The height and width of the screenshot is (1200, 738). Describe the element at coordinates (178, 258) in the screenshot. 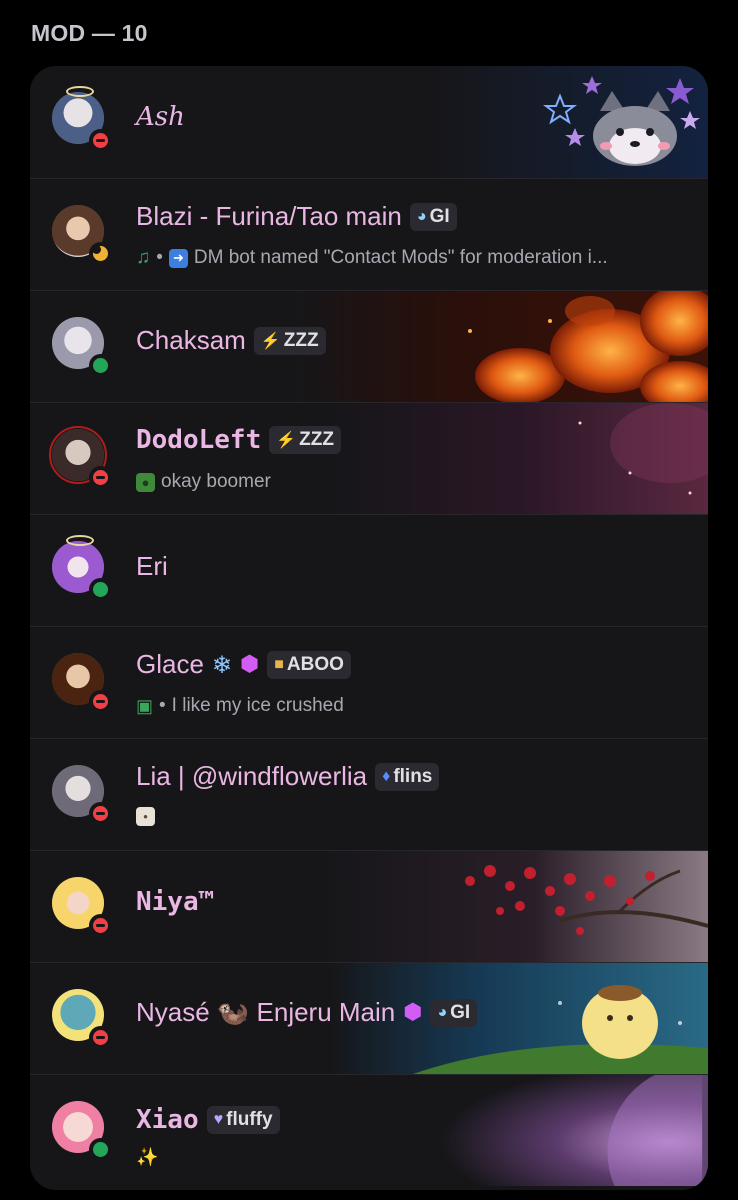

I see `arrow-right-icon: ➜` at that location.